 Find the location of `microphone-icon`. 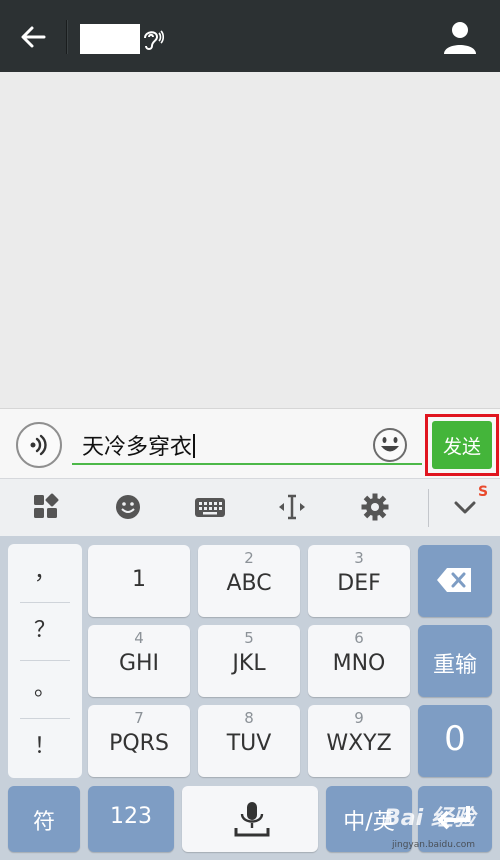

microphone-icon is located at coordinates (252, 819).